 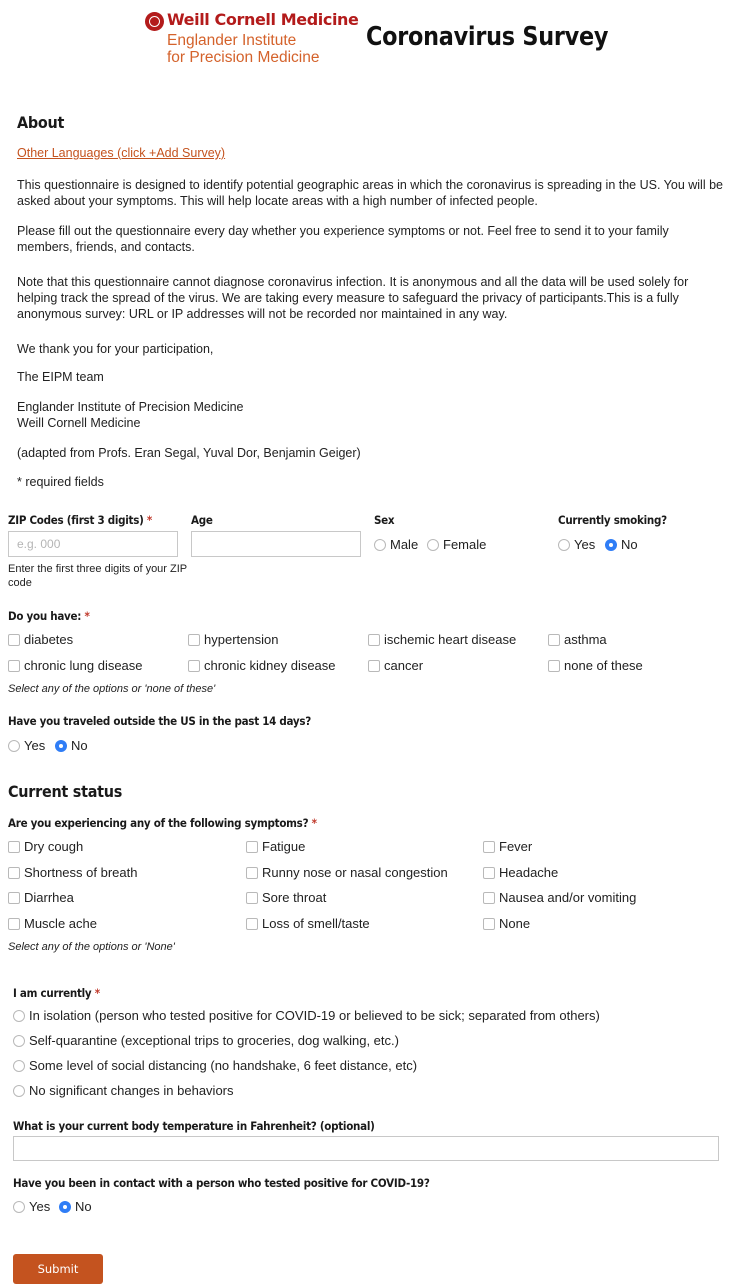 What do you see at coordinates (41, 897) in the screenshot?
I see `symptom-diarrhea: Diarrhea` at bounding box center [41, 897].